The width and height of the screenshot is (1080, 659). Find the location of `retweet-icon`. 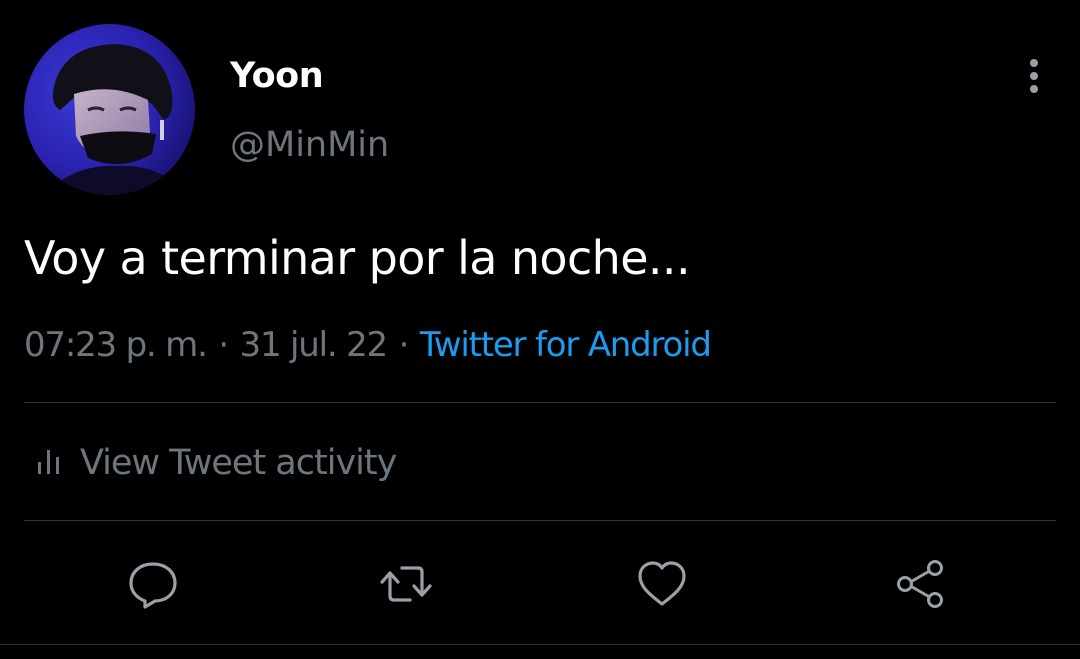

retweet-icon is located at coordinates (406, 584).